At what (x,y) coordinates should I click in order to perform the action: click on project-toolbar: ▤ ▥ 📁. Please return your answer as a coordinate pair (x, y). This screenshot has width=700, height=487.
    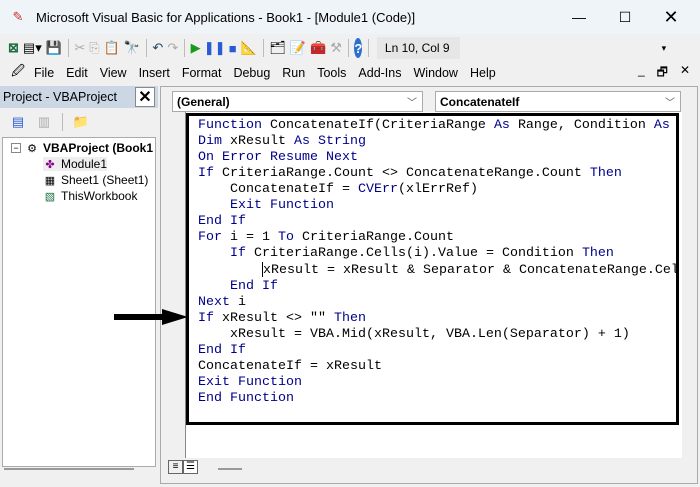
    Looking at the image, I should click on (79, 122).